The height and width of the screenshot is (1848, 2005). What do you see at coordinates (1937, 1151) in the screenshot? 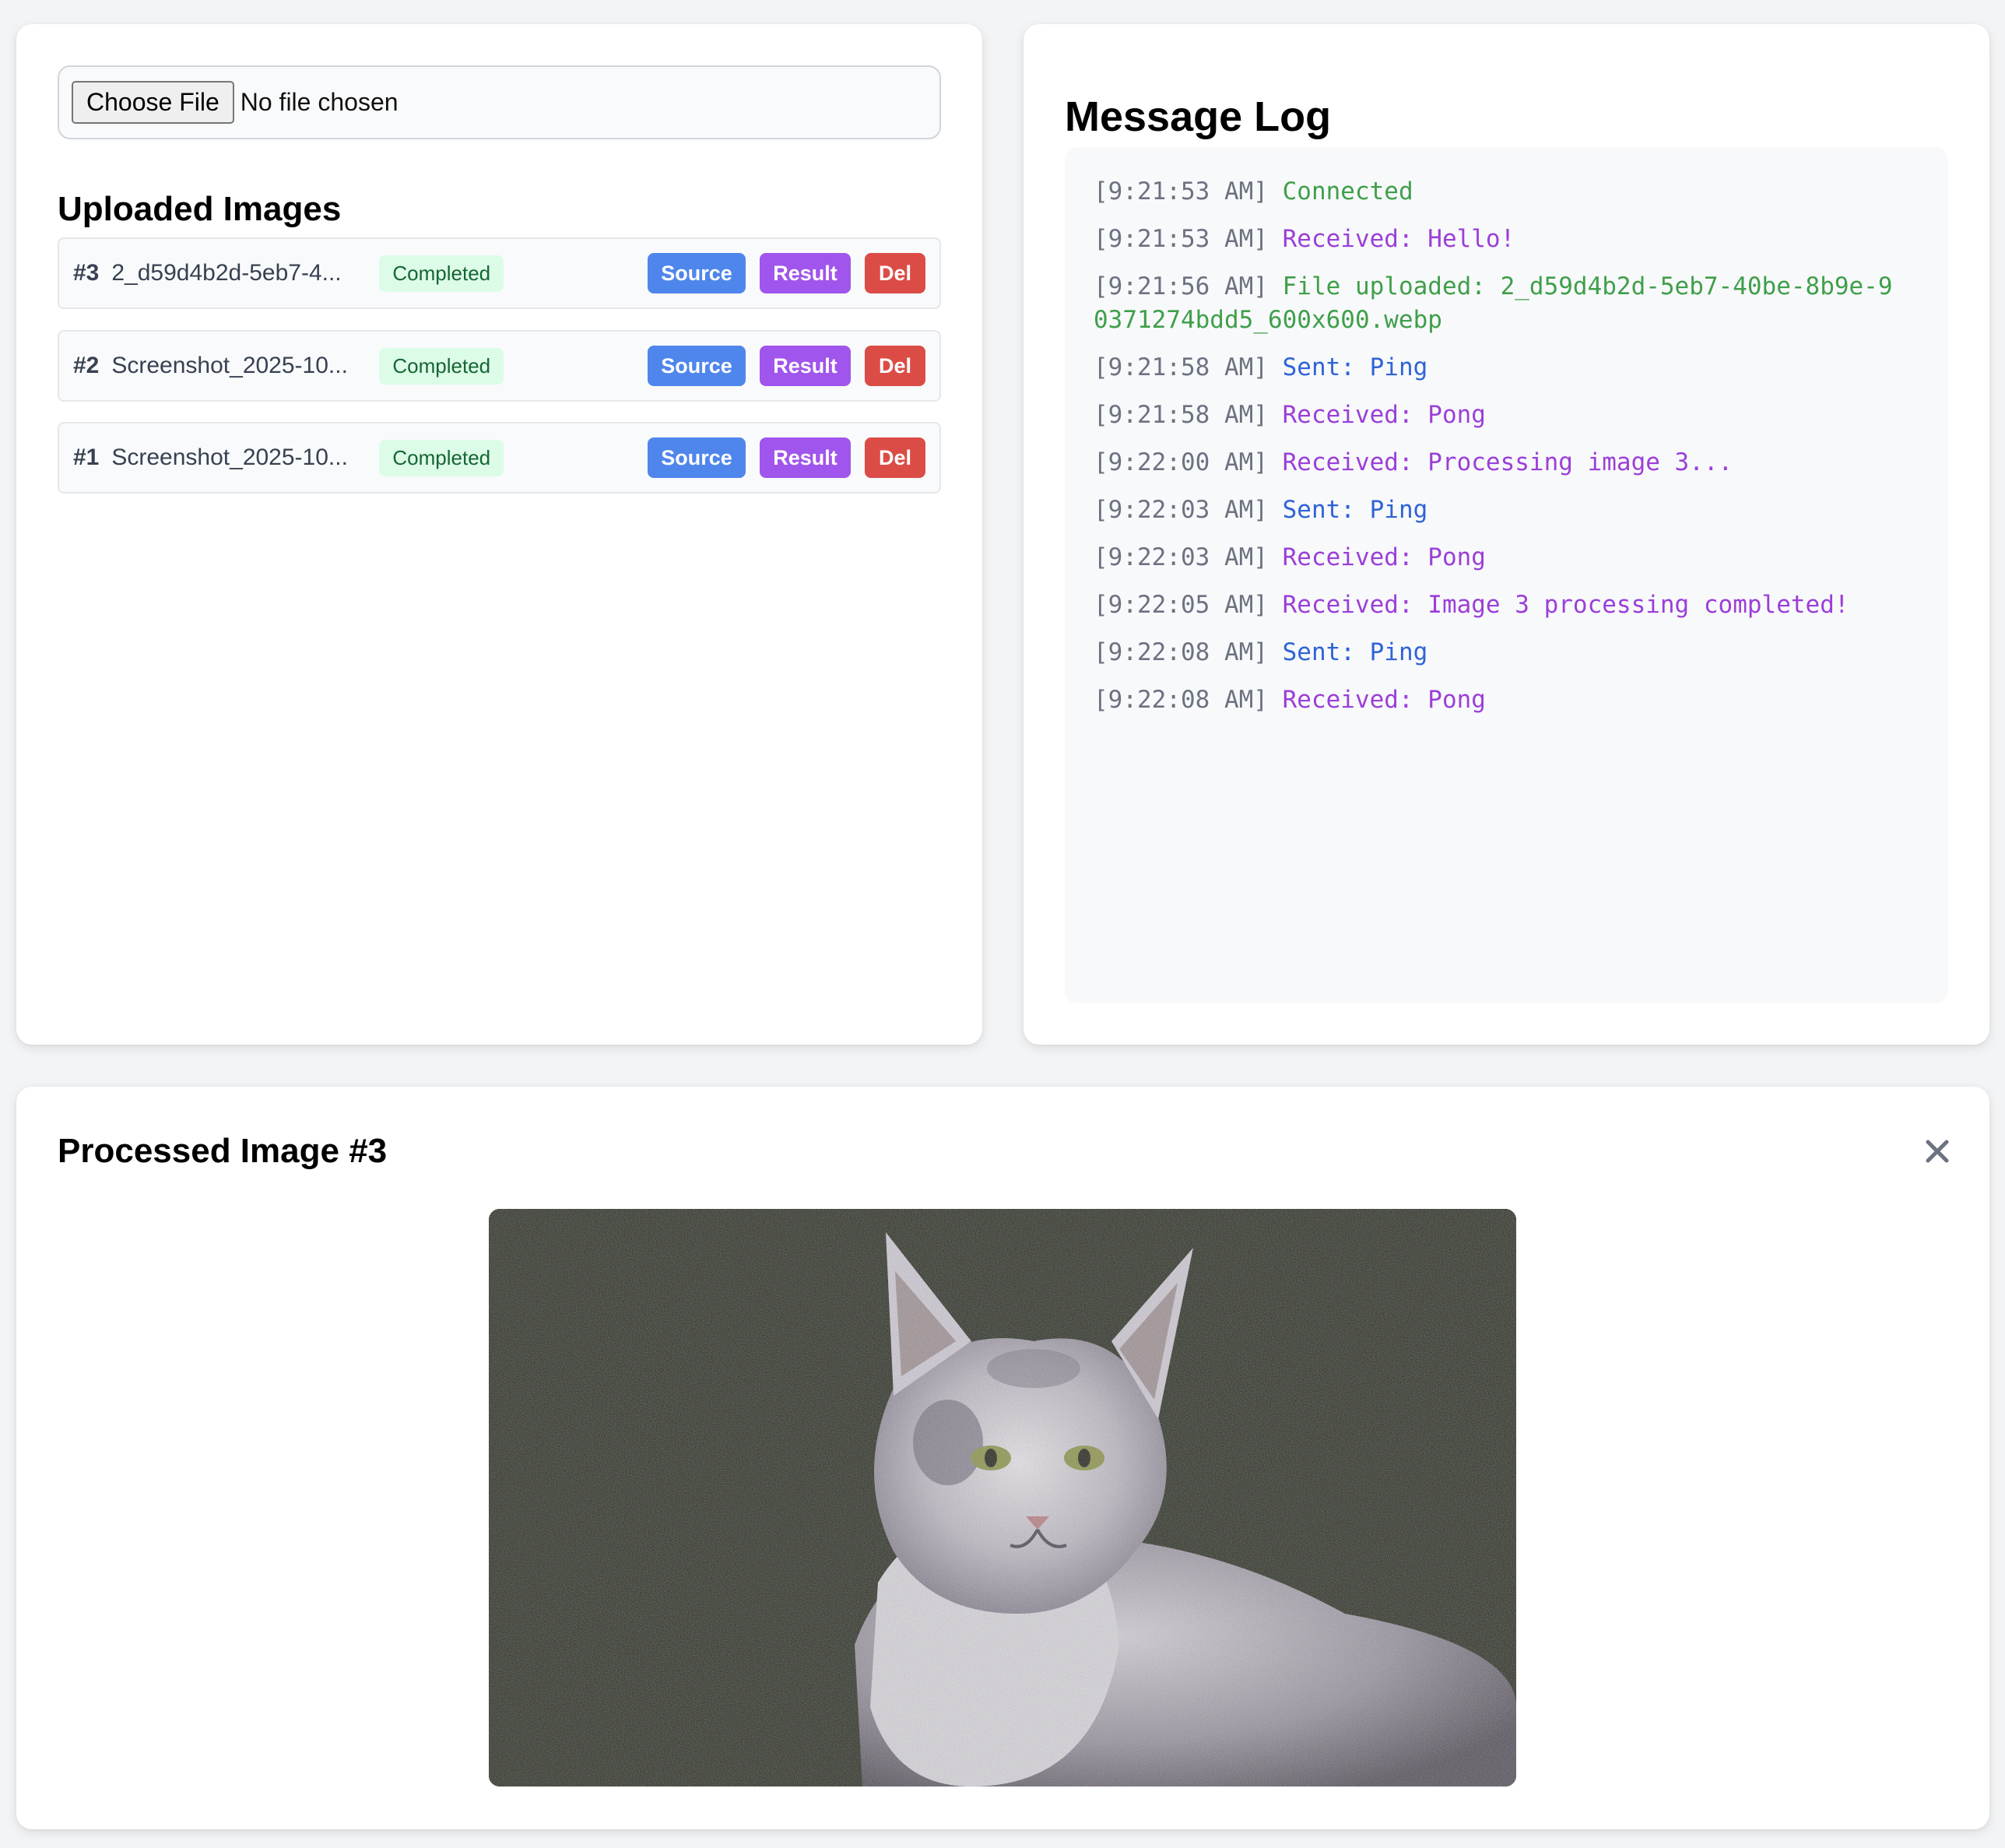
I see `close-icon` at bounding box center [1937, 1151].